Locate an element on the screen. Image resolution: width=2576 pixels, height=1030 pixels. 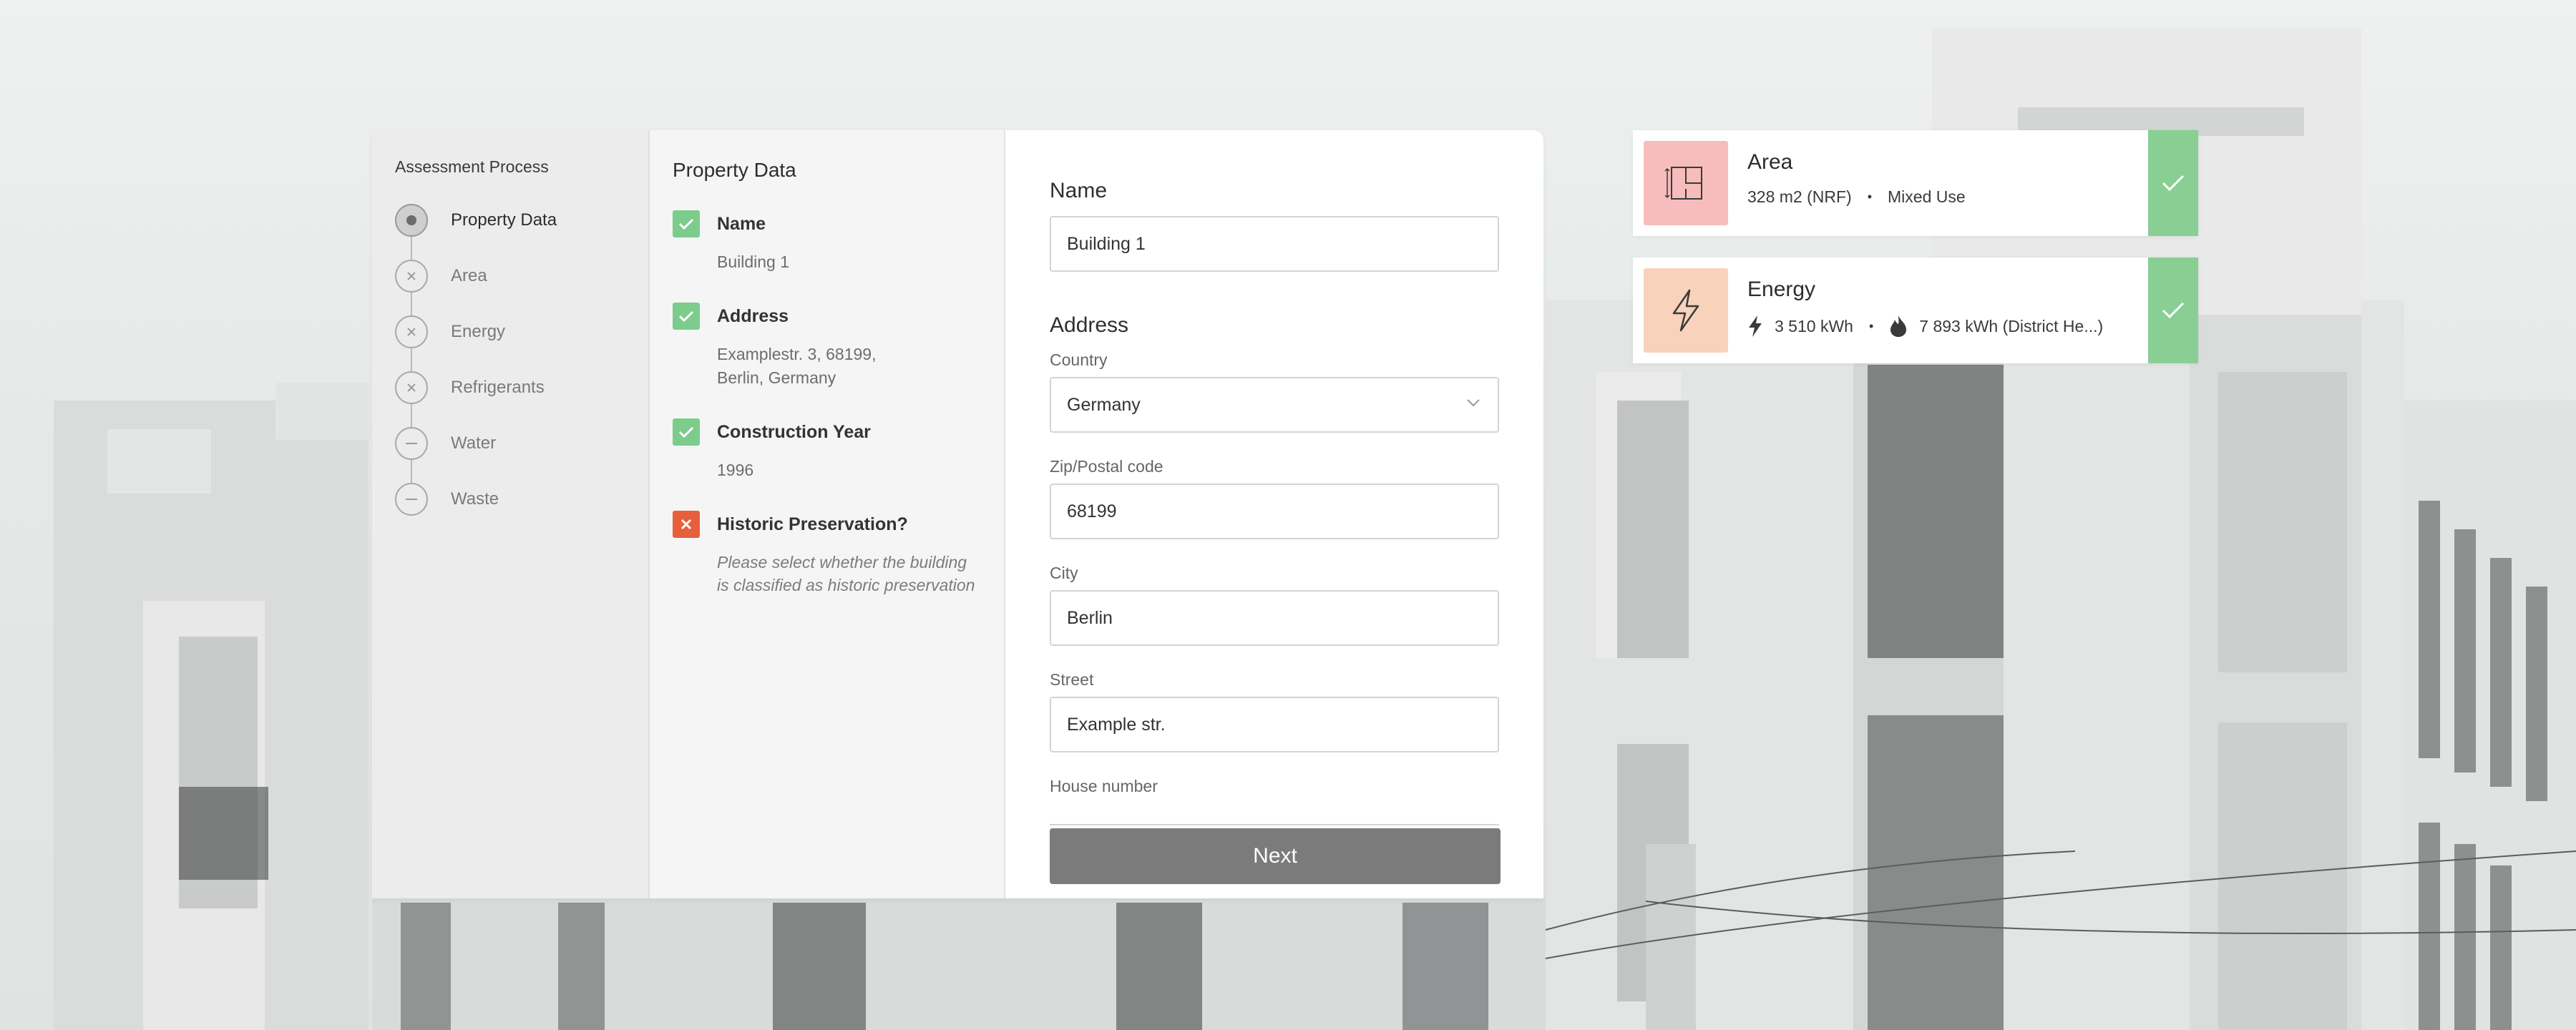
step-waste: Waste is located at coordinates (521, 500).